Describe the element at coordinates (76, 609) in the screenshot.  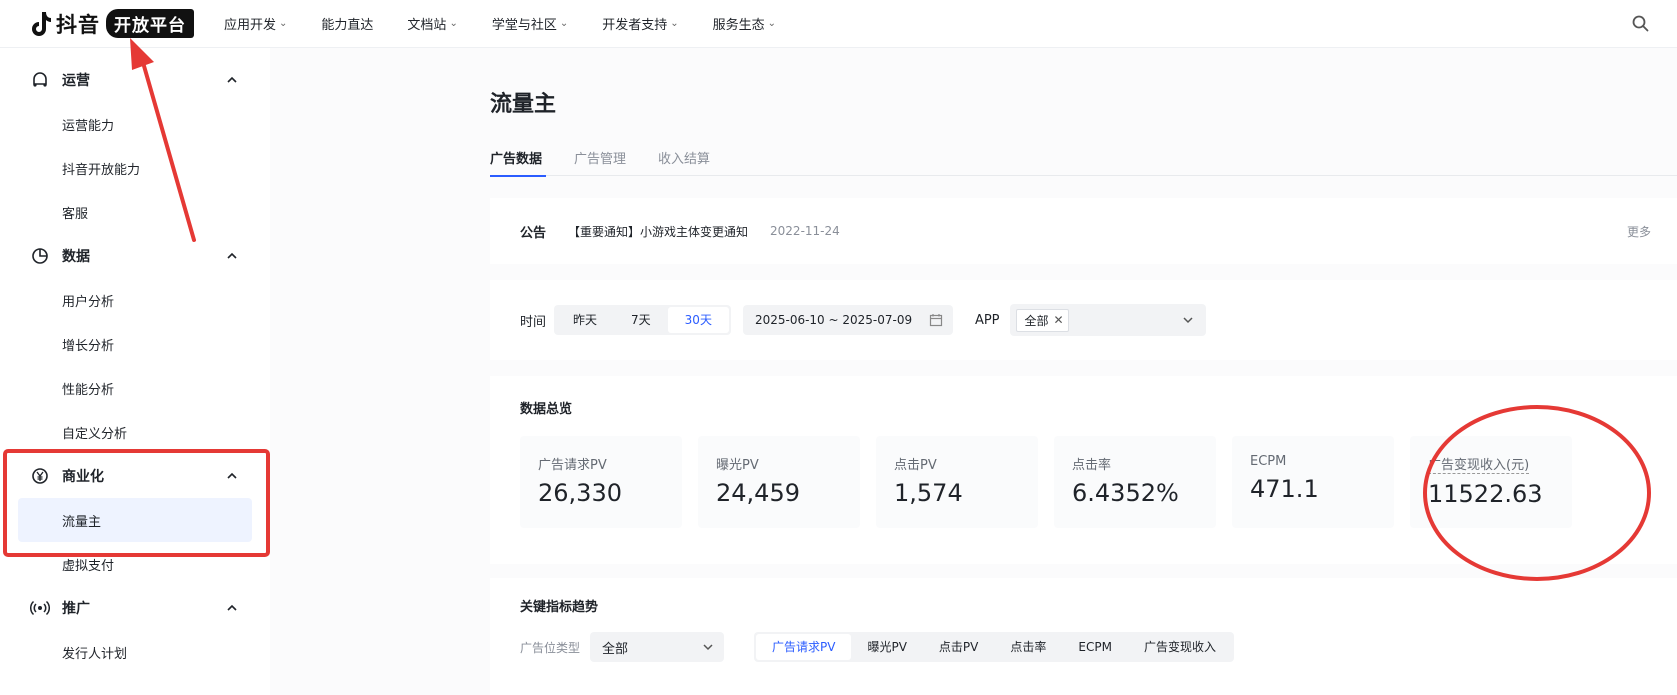
I see `sidebar-group-title: 推广` at that location.